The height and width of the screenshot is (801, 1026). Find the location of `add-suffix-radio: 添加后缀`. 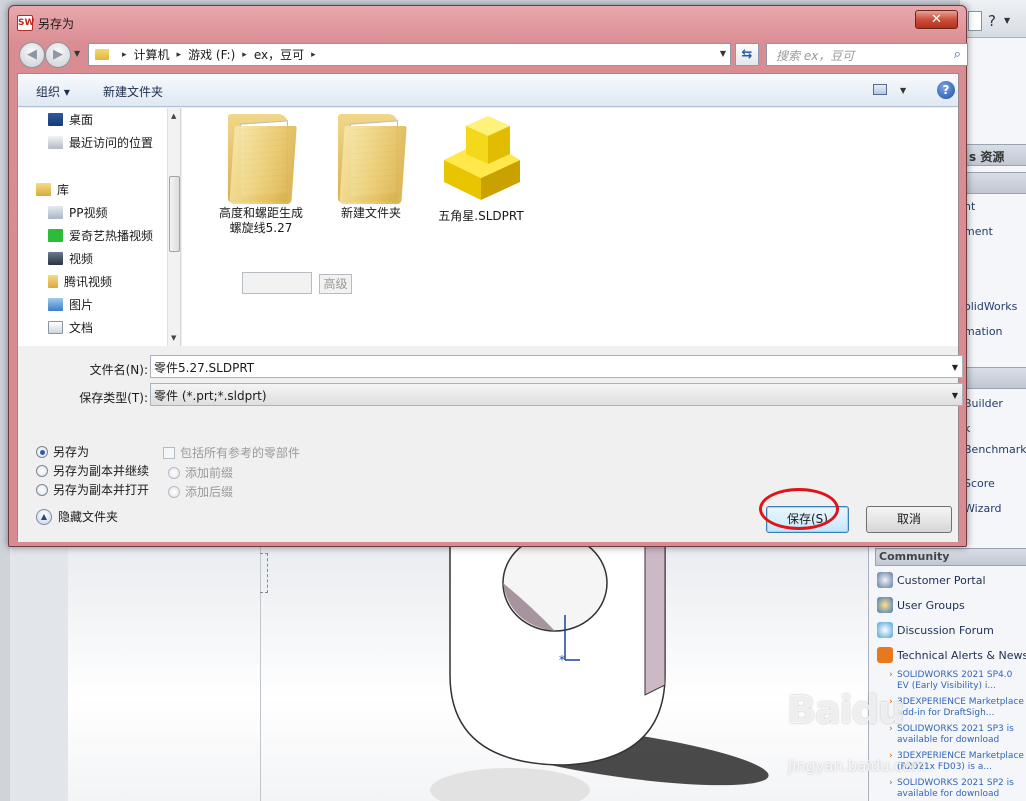

add-suffix-radio: 添加后缀 is located at coordinates (200, 491).